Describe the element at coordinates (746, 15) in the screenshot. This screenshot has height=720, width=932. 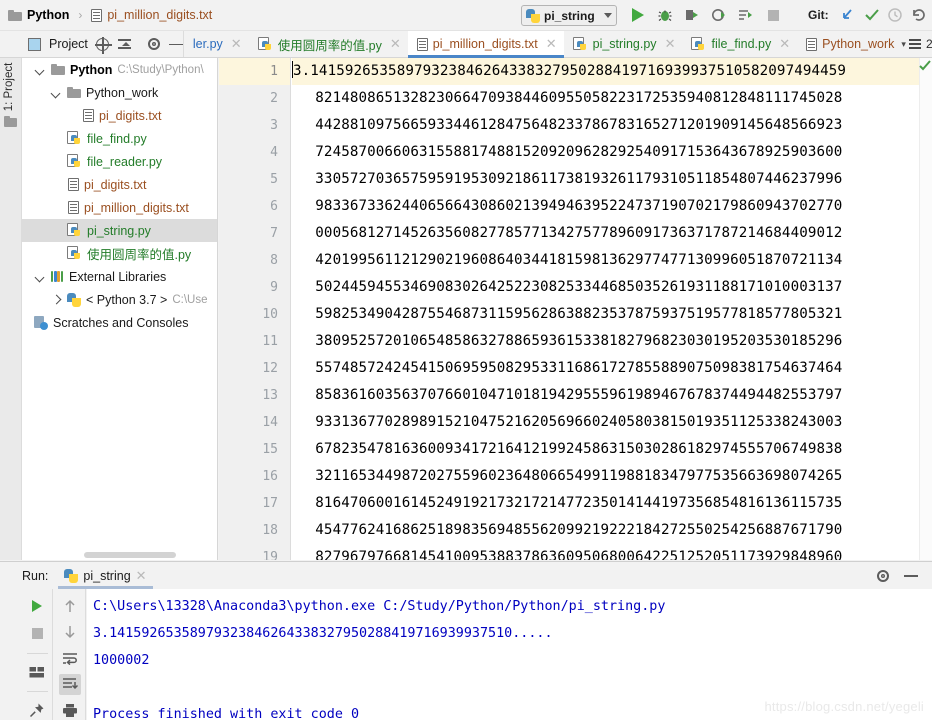
I see `run-dashboard-icon` at that location.